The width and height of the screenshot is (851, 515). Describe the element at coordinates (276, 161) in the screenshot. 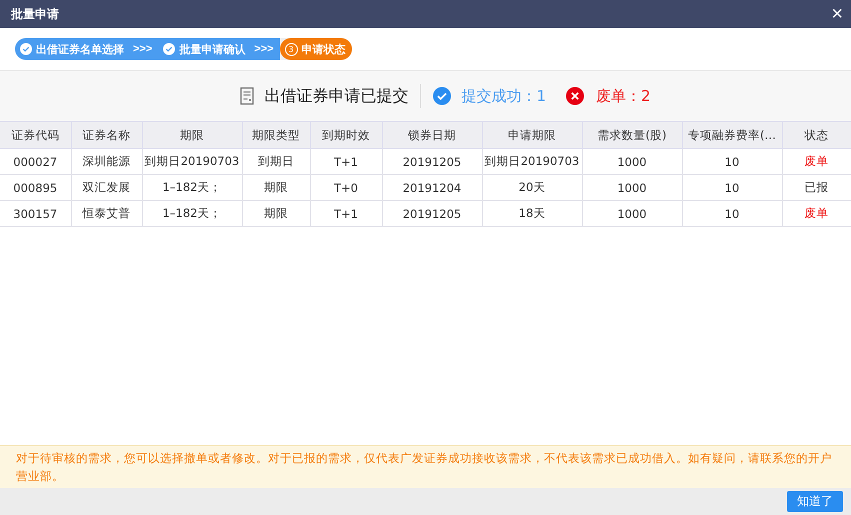

I see `table-cell: 到期日` at that location.